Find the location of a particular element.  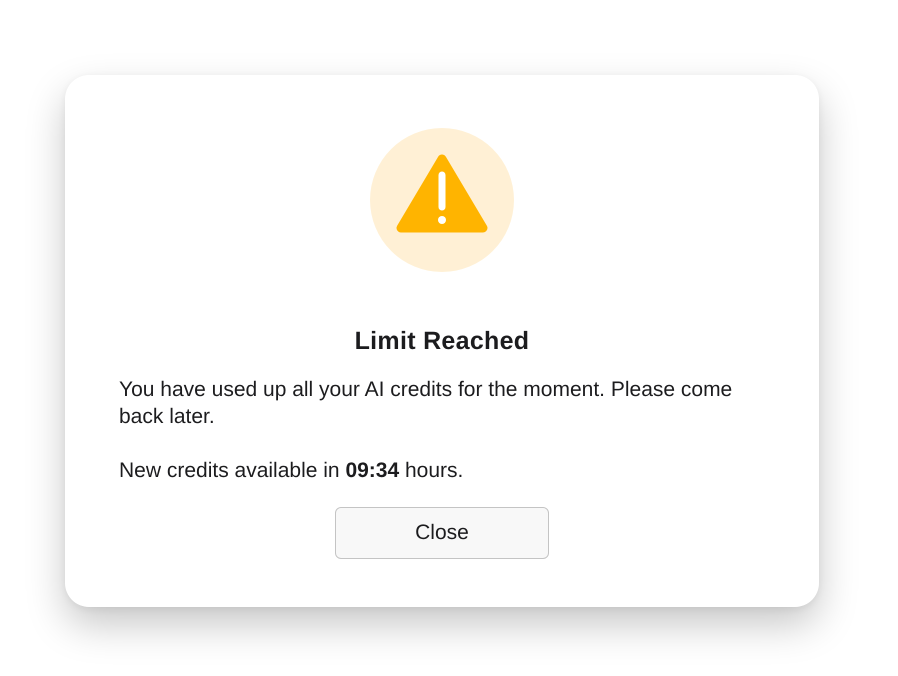

availability-text: New credits available in 09:34 hours. is located at coordinates (291, 471).